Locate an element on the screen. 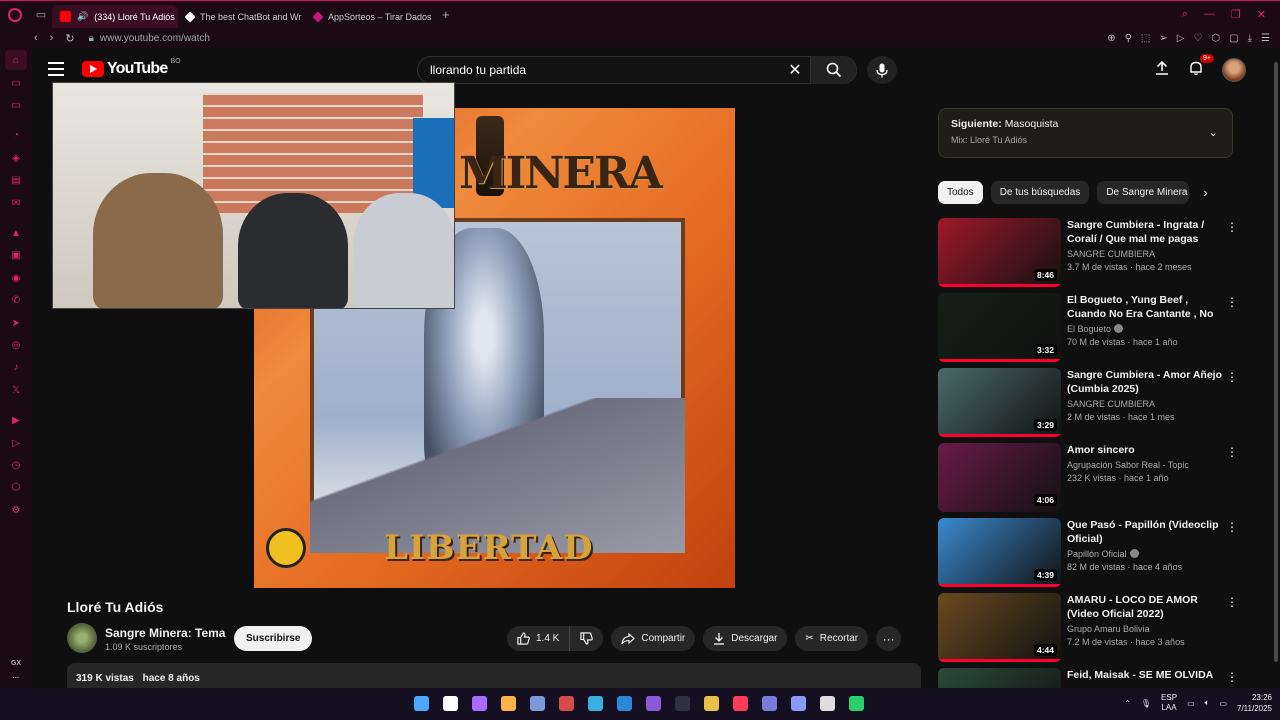 Image resolution: width=1280 pixels, height=720 pixels. subscribe-button: Suscribirse is located at coordinates (273, 638).